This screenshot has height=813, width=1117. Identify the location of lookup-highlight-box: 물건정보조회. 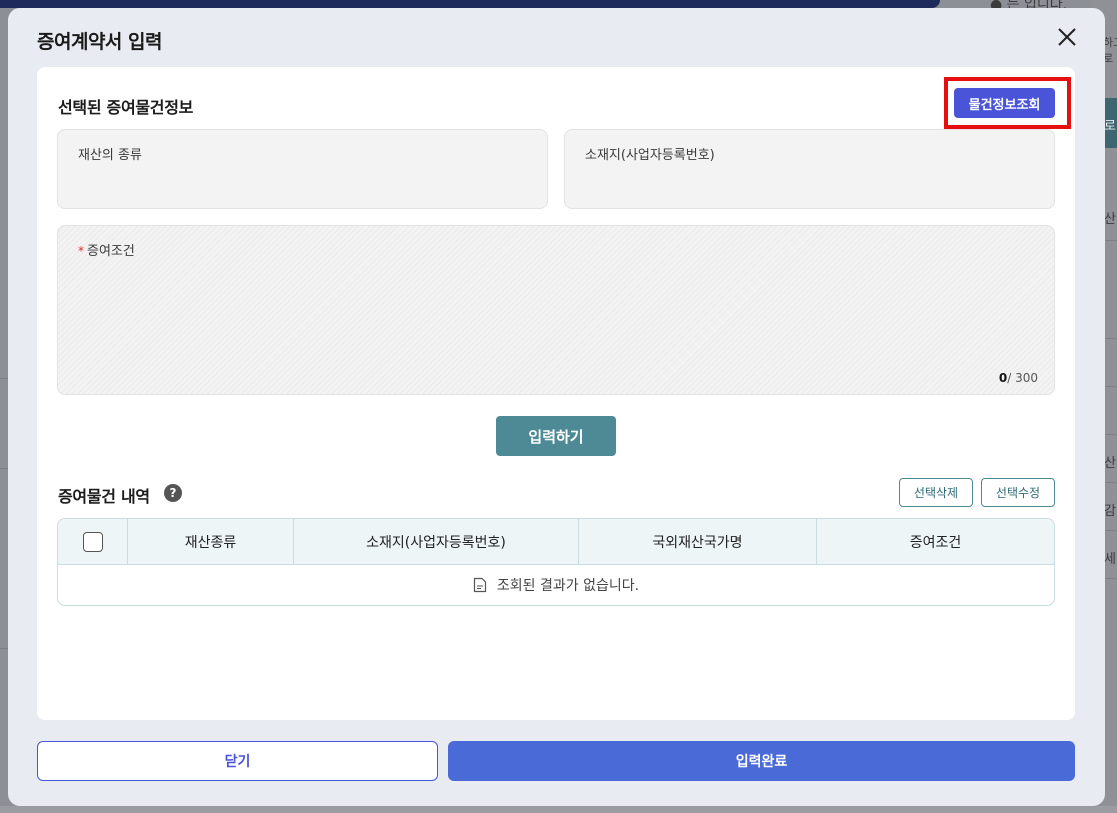
(1007, 103).